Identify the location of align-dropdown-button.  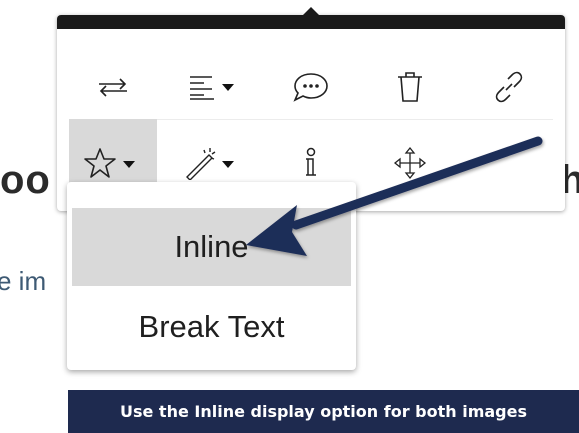
(212, 87).